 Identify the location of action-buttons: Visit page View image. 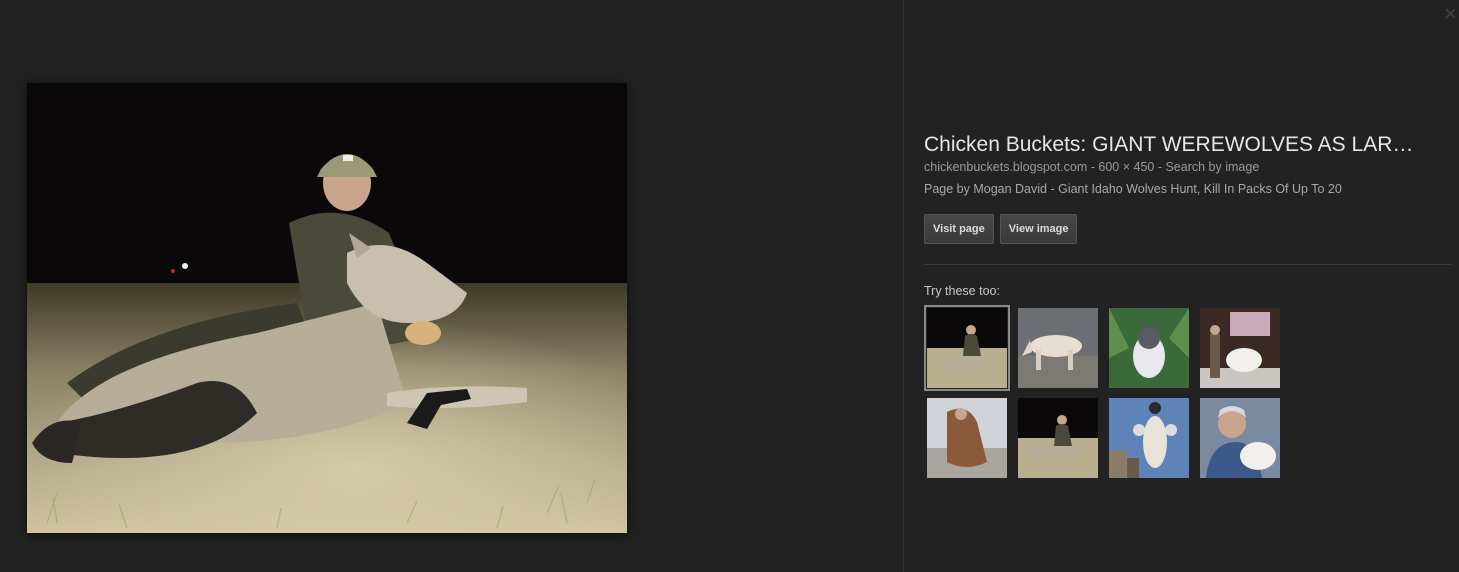
(1189, 229).